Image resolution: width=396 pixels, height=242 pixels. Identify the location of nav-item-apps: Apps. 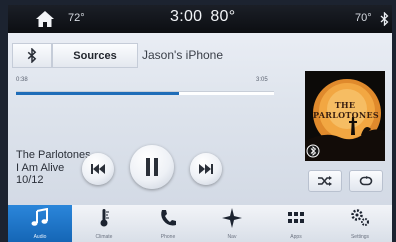
(296, 223).